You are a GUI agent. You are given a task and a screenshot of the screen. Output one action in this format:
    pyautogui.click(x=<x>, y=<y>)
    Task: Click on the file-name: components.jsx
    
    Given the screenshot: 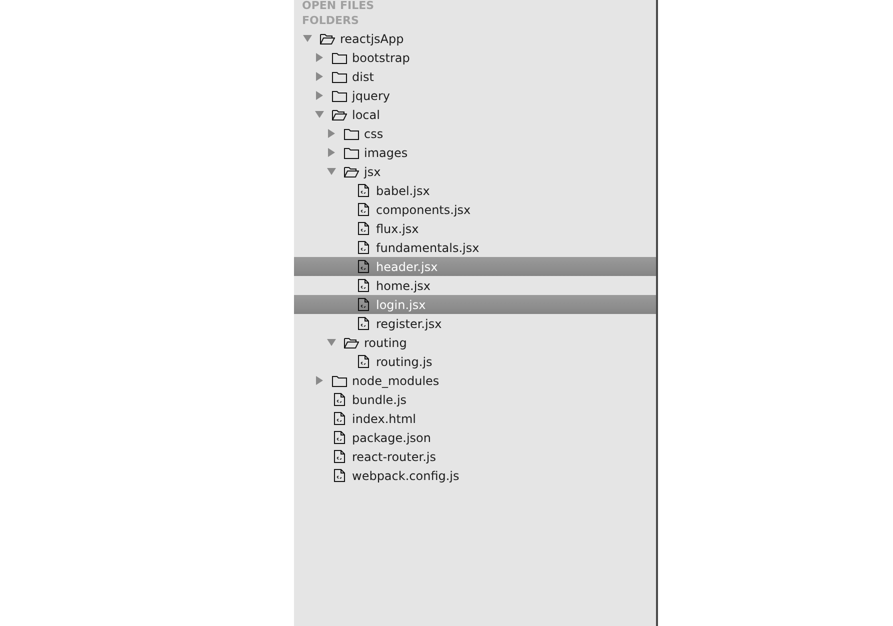 What is the action you would take?
    pyautogui.click(x=423, y=210)
    